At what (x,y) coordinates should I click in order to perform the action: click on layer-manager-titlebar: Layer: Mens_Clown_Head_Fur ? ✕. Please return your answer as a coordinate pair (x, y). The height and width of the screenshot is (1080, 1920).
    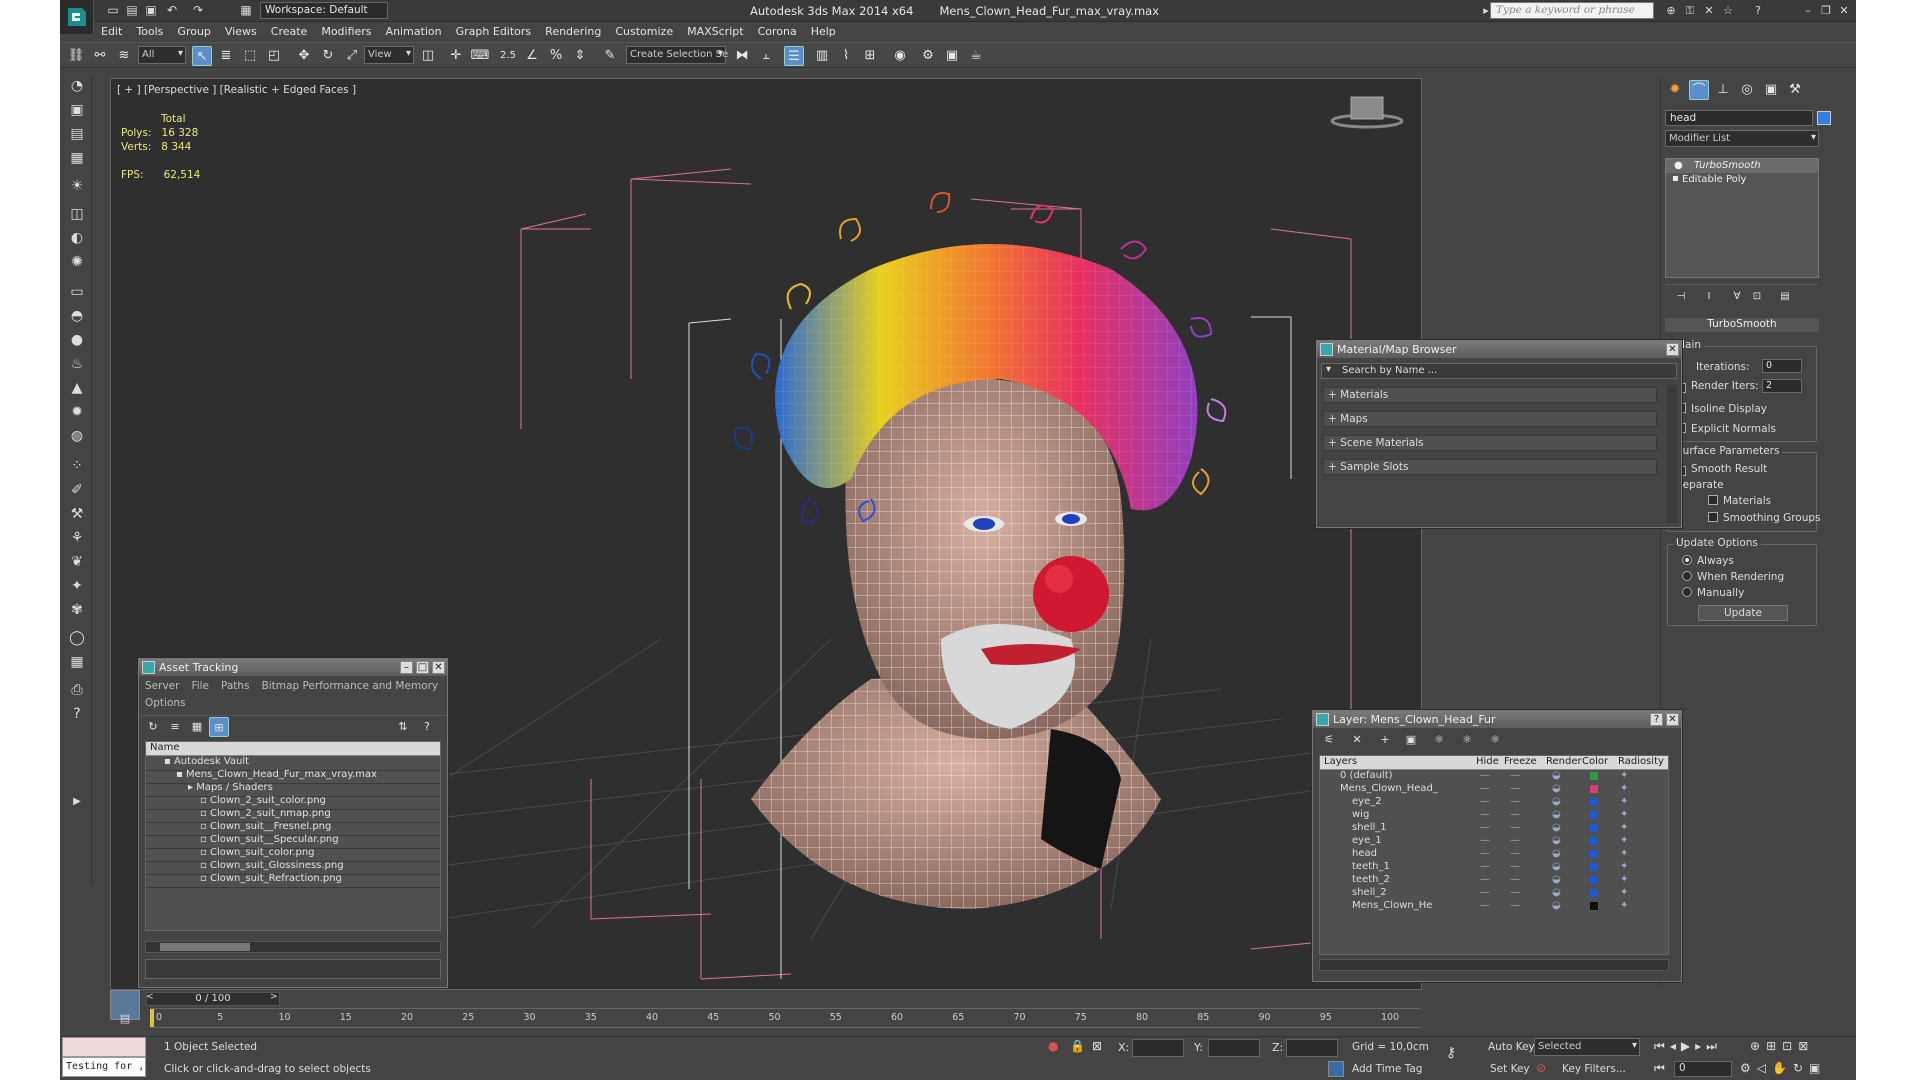
    Looking at the image, I should click on (1497, 719).